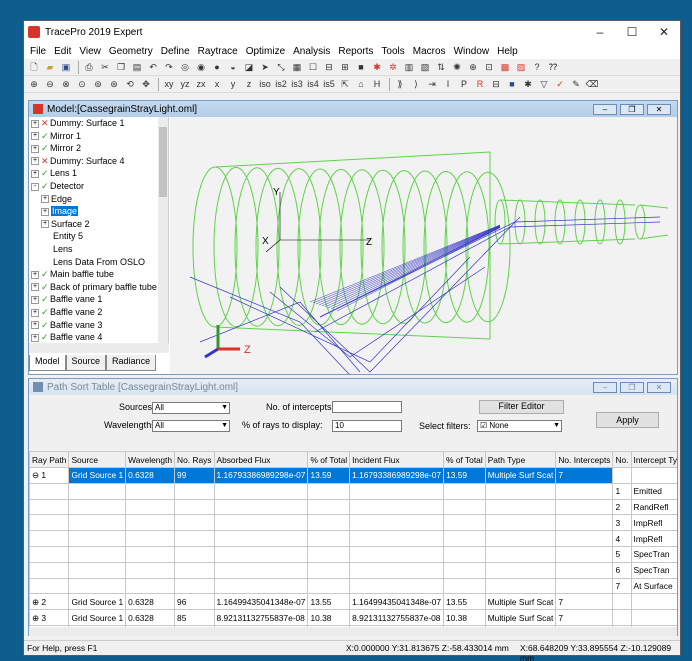 The height and width of the screenshot is (661, 692). What do you see at coordinates (146, 84) in the screenshot?
I see `pan-icon: ✥` at bounding box center [146, 84].